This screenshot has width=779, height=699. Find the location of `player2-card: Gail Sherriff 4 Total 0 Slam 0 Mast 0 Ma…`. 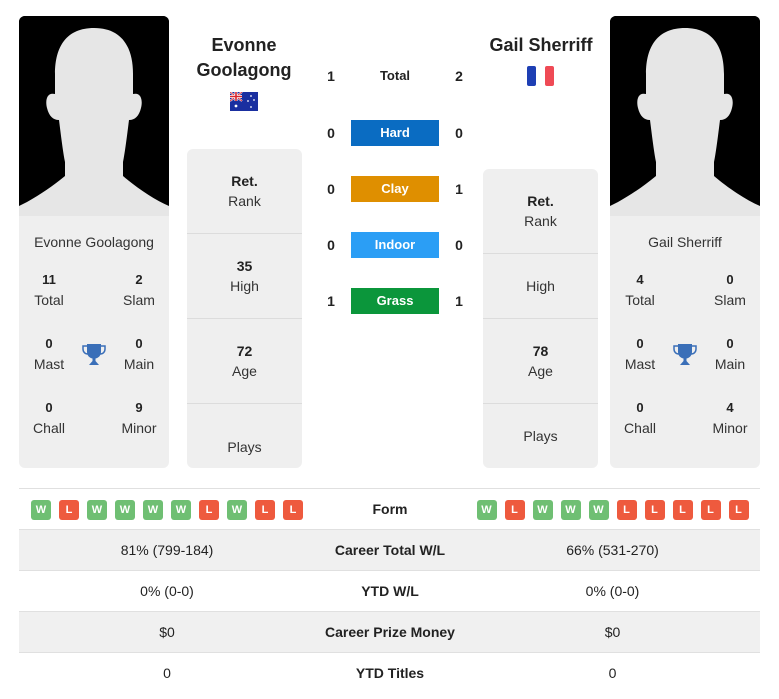

player2-card: Gail Sherriff 4 Total 0 Slam 0 Mast 0 Ma… is located at coordinates (685, 242).